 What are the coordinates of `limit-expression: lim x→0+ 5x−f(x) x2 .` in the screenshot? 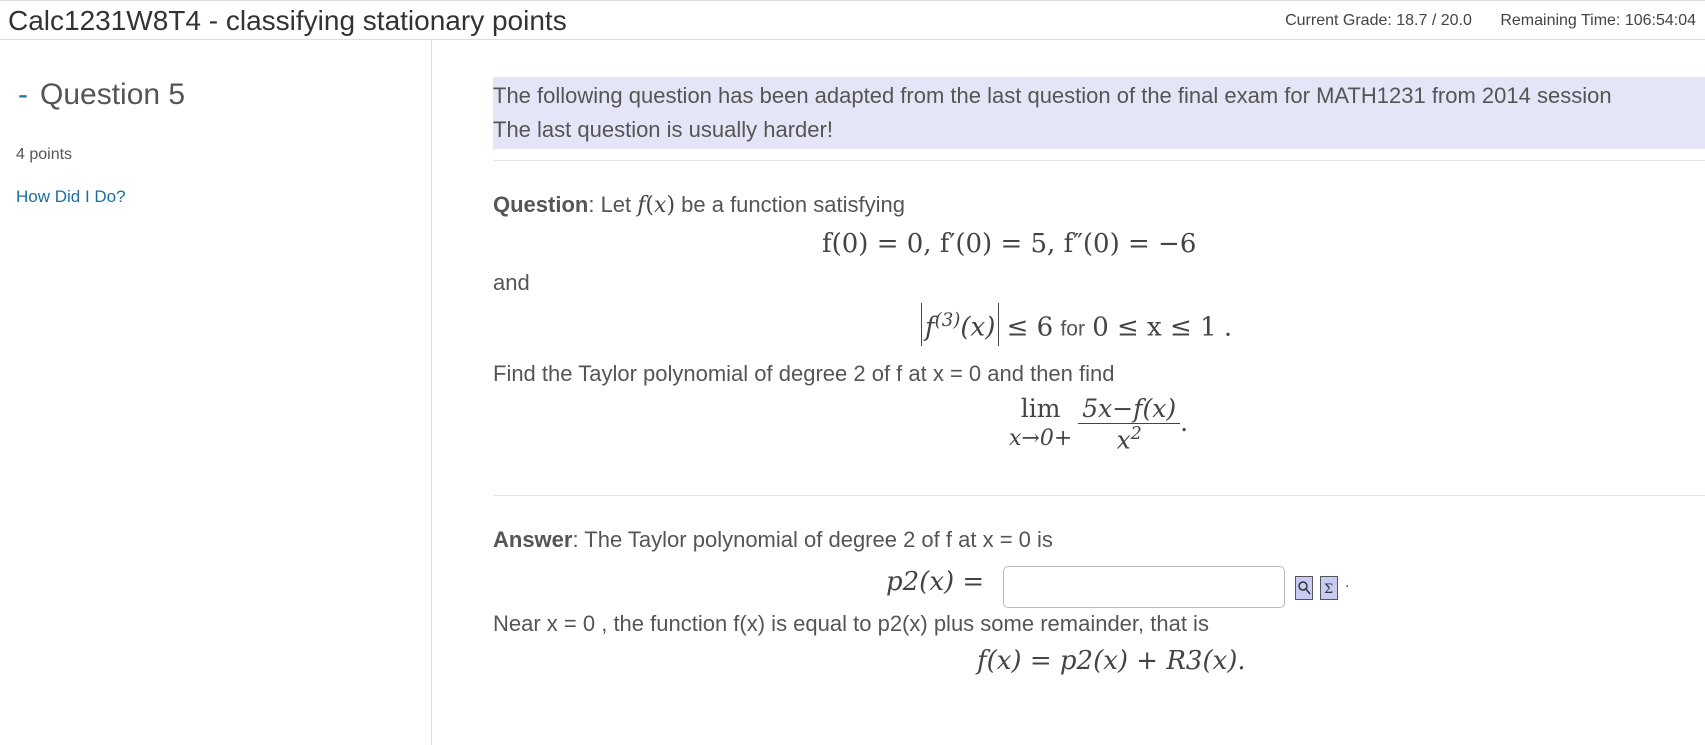 It's located at (1099, 424).